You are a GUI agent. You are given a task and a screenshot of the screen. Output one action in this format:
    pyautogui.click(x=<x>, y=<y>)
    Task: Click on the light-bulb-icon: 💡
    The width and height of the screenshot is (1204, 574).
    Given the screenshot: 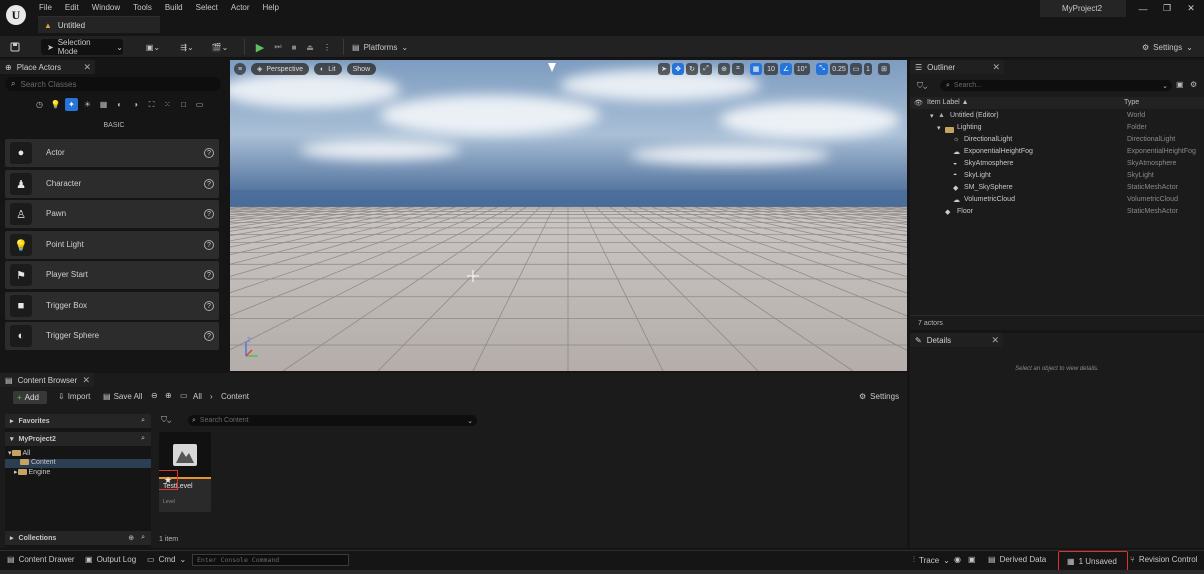 What is the action you would take?
    pyautogui.click(x=55, y=104)
    